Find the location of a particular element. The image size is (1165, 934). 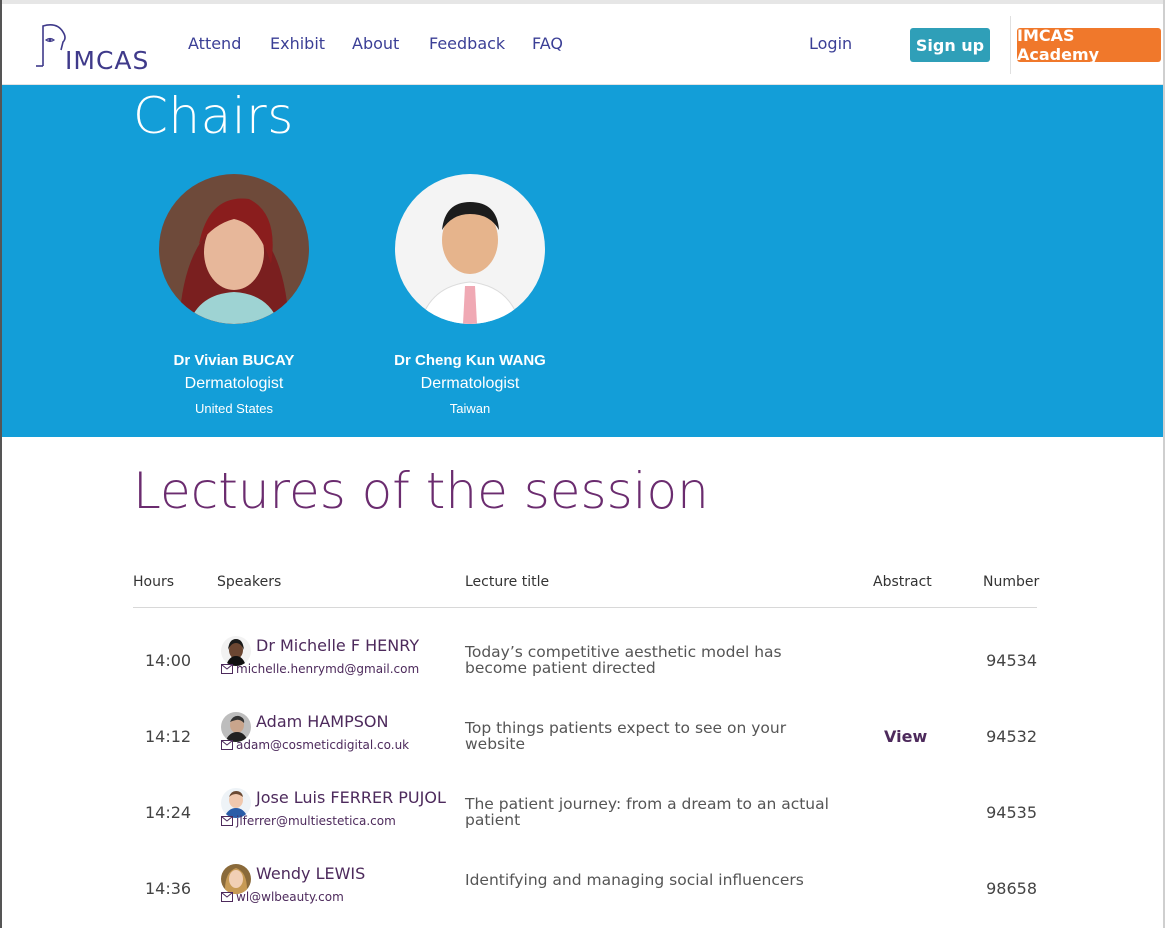

lecture-number: 98658 is located at coordinates (1011, 888).